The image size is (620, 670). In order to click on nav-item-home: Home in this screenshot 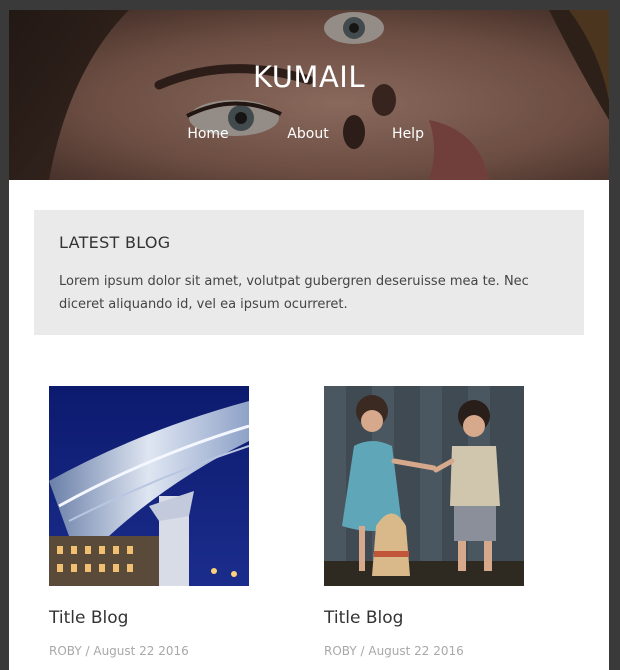, I will do `click(207, 134)`.